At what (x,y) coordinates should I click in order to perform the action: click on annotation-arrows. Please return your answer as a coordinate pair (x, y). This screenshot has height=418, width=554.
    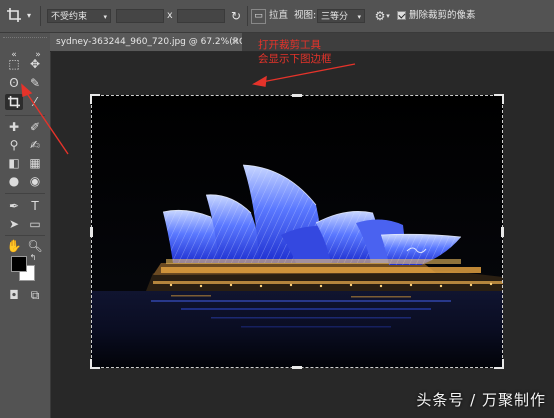
    Looking at the image, I should click on (188, 109).